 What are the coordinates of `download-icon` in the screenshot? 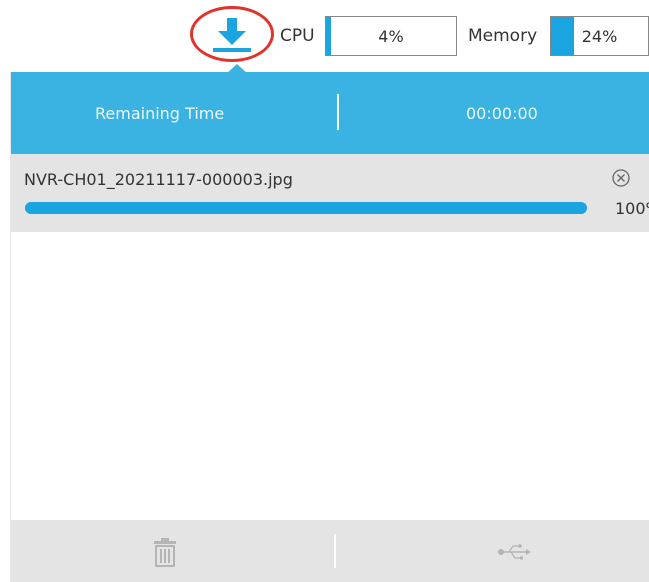 It's located at (232, 35).